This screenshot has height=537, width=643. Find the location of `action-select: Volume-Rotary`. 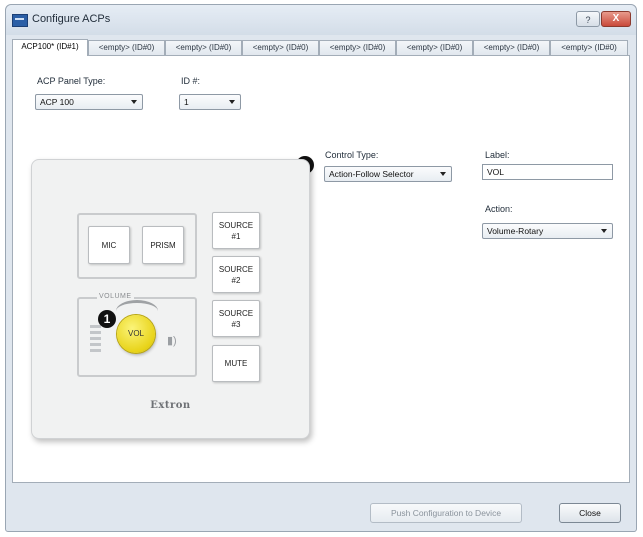

action-select: Volume-Rotary is located at coordinates (547, 231).